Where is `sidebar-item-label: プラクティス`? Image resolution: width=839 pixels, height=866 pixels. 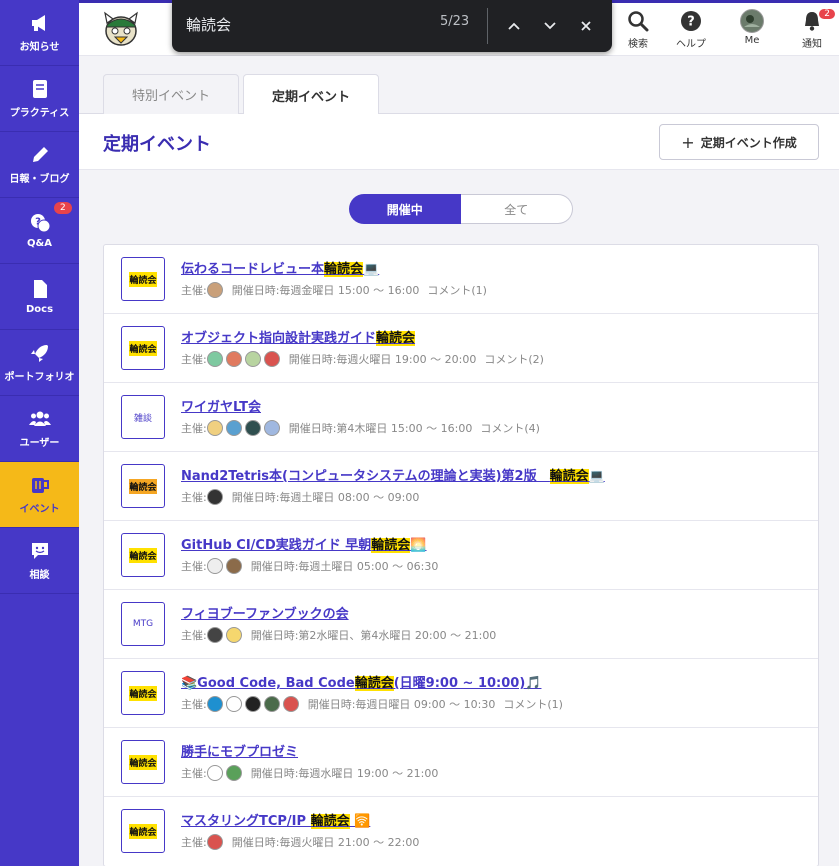
sidebar-item-label: プラクティス is located at coordinates (39, 113).